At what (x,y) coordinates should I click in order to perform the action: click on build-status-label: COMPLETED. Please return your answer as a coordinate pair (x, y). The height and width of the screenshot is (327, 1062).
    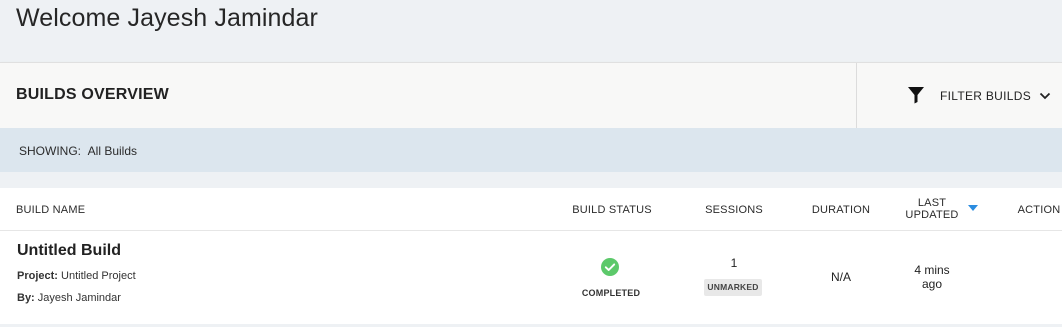
    Looking at the image, I should click on (611, 293).